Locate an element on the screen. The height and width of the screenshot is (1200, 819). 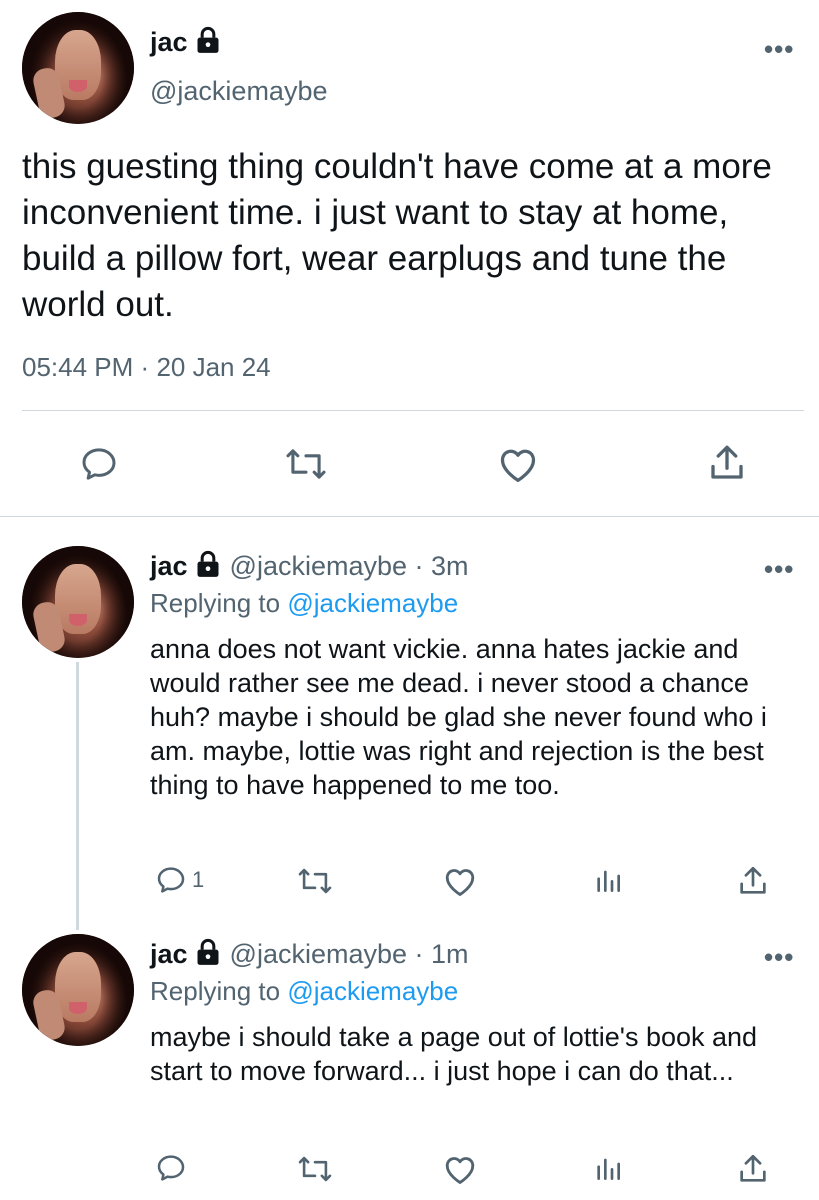
reply-header: jac @jackiemaybe · 1m is located at coordinates (309, 954).